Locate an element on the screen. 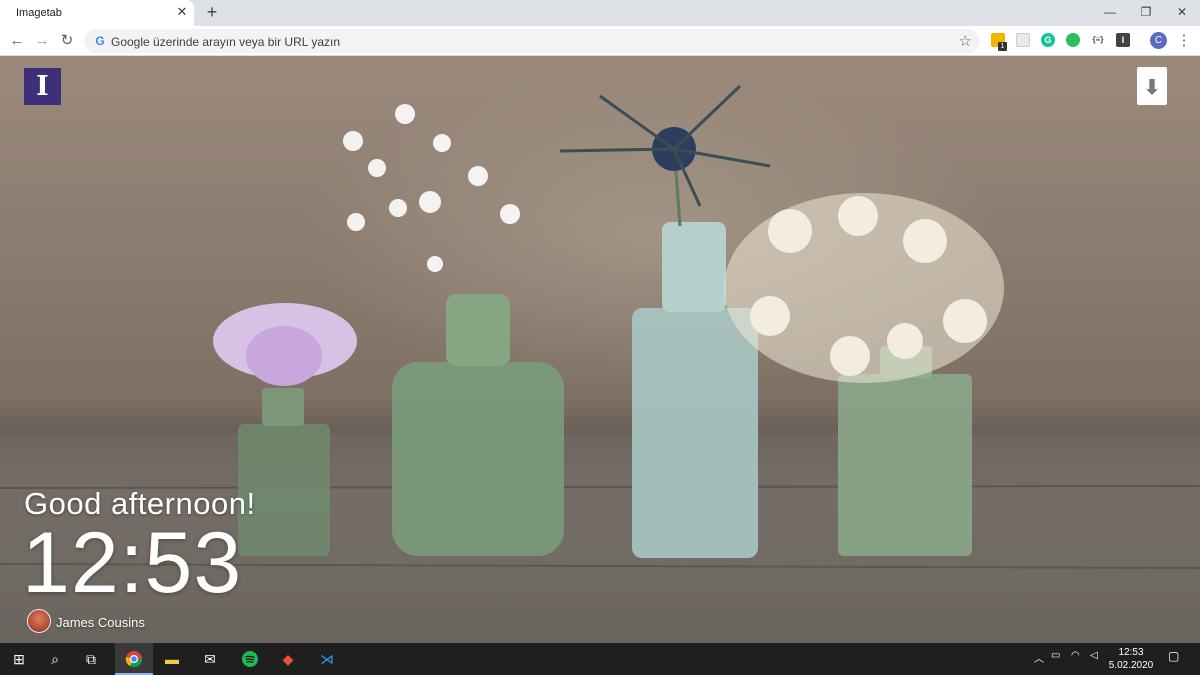 Image resolution: width=1200 pixels, height=675 pixels. imagetab-logo: I is located at coordinates (42, 86).